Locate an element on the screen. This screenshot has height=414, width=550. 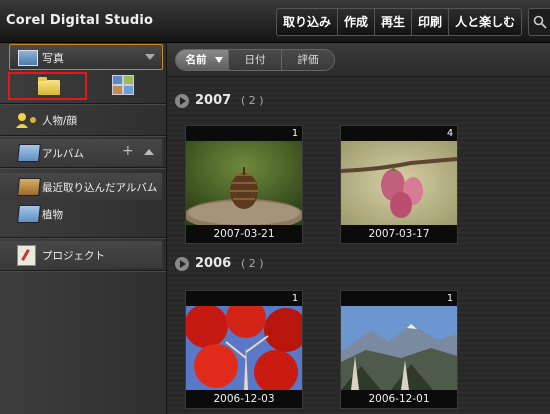
collapse-icon is located at coordinates (149, 152).